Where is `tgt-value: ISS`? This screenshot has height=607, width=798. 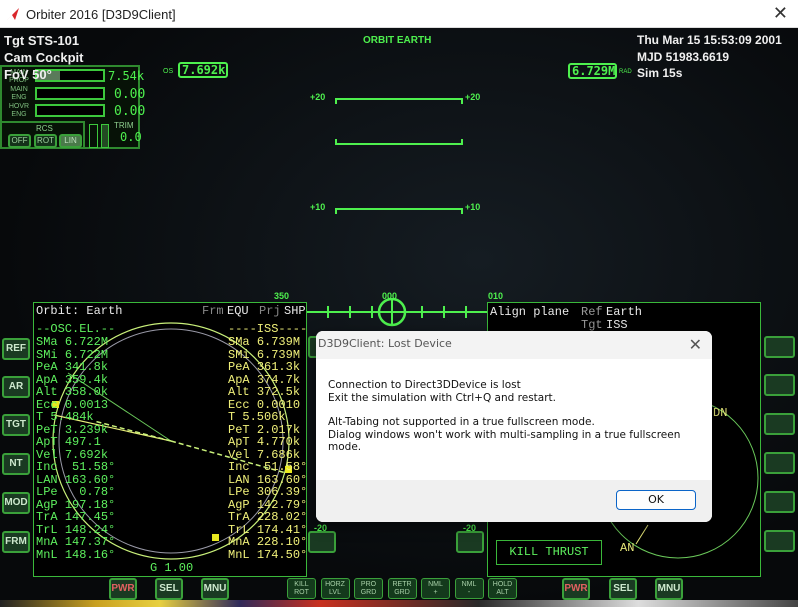
tgt-value: ISS is located at coordinates (617, 325).